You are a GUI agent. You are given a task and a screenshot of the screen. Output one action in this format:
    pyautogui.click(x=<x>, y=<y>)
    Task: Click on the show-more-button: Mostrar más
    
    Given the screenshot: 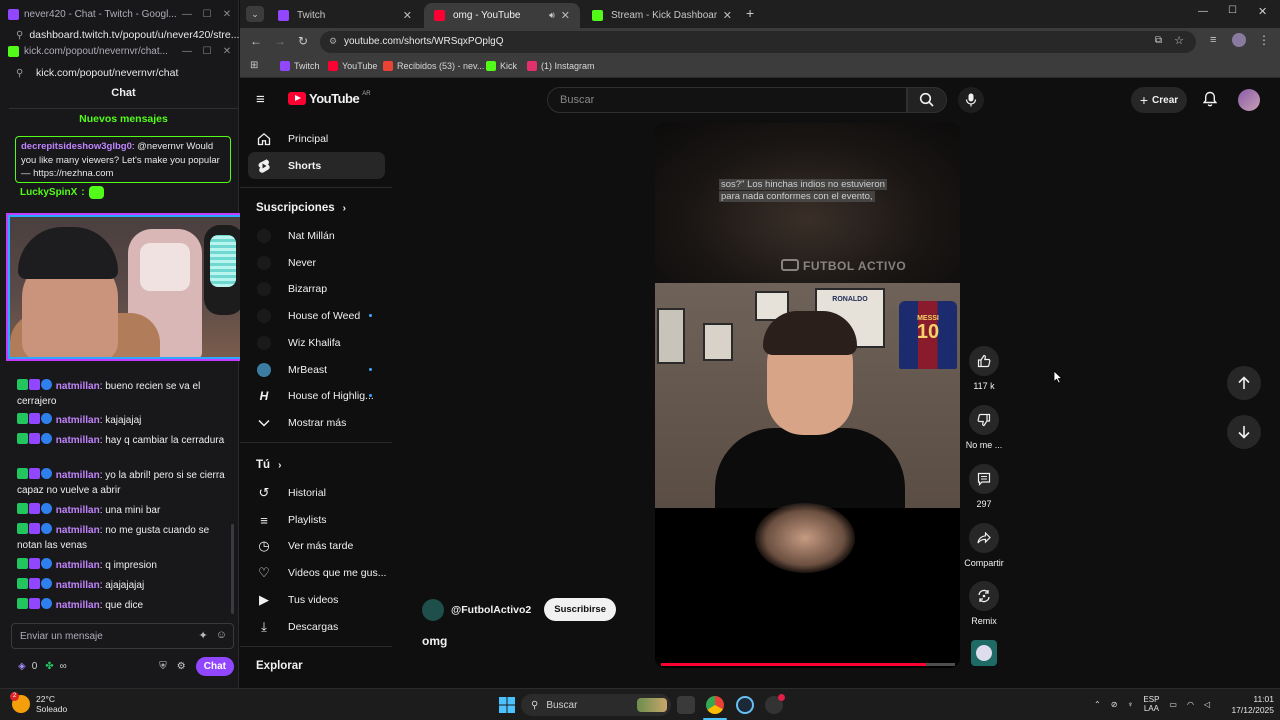 What is the action you would take?
    pyautogui.click(x=301, y=423)
    